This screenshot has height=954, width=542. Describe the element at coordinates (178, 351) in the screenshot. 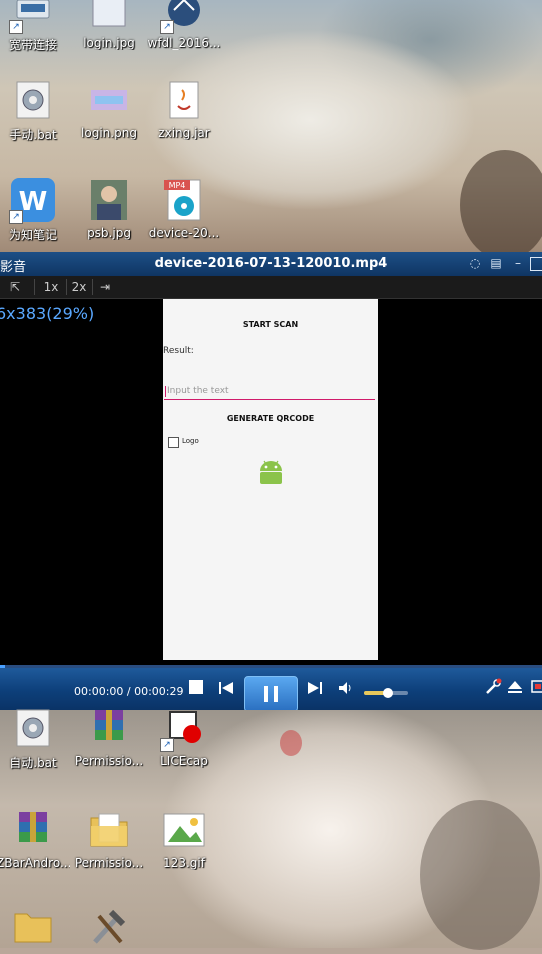

I see `result-label: Result:` at that location.